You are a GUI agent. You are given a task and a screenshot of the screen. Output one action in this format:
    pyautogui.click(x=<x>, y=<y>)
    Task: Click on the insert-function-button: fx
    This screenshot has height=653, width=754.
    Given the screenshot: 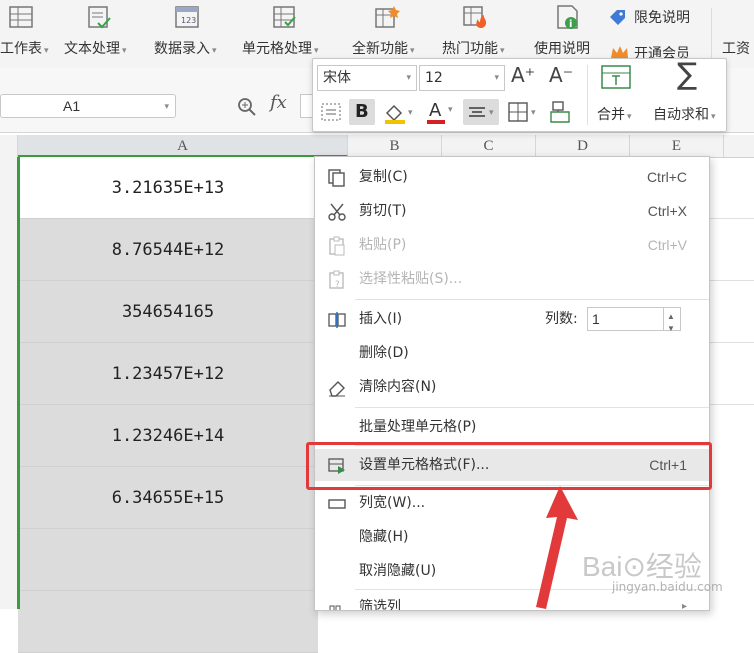 What is the action you would take?
    pyautogui.click(x=278, y=102)
    